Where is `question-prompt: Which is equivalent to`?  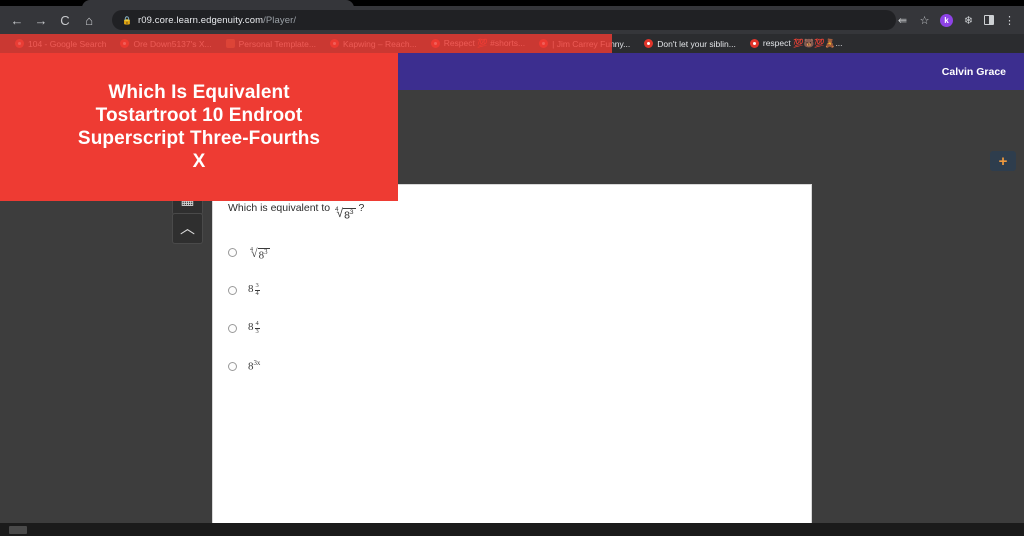
question-prompt: Which is equivalent to is located at coordinates (279, 208).